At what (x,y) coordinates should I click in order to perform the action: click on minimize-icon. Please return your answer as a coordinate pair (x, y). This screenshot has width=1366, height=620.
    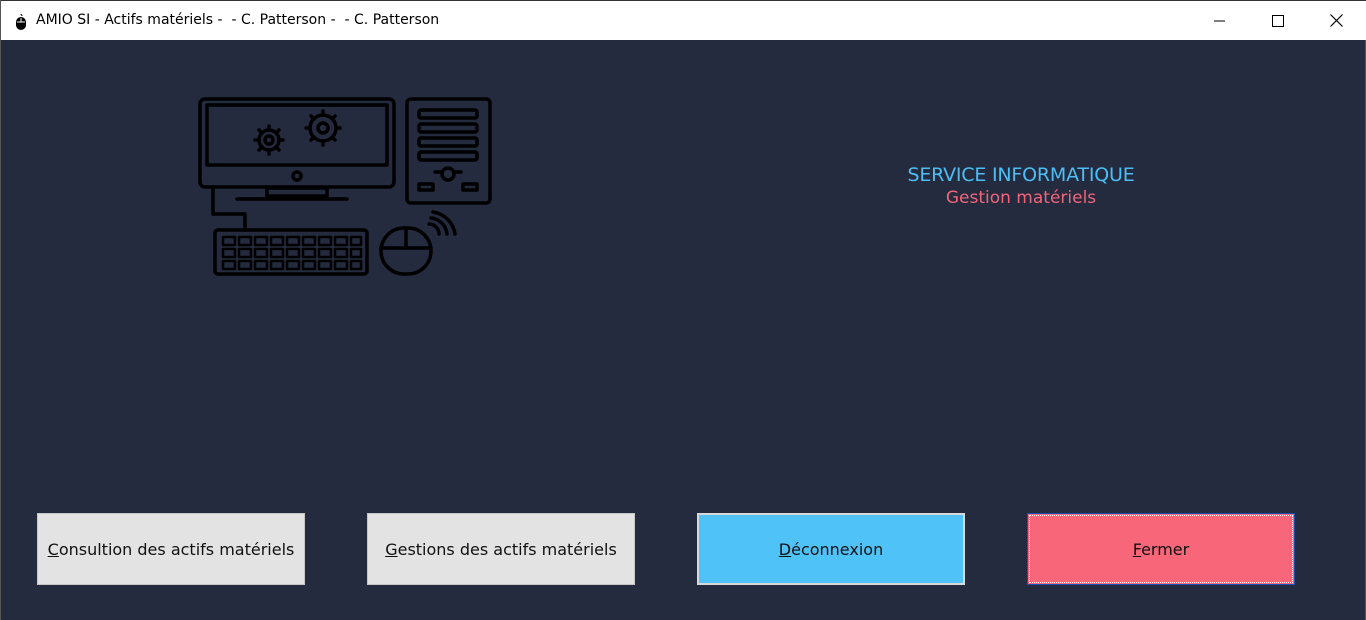
    Looking at the image, I should click on (1219, 20).